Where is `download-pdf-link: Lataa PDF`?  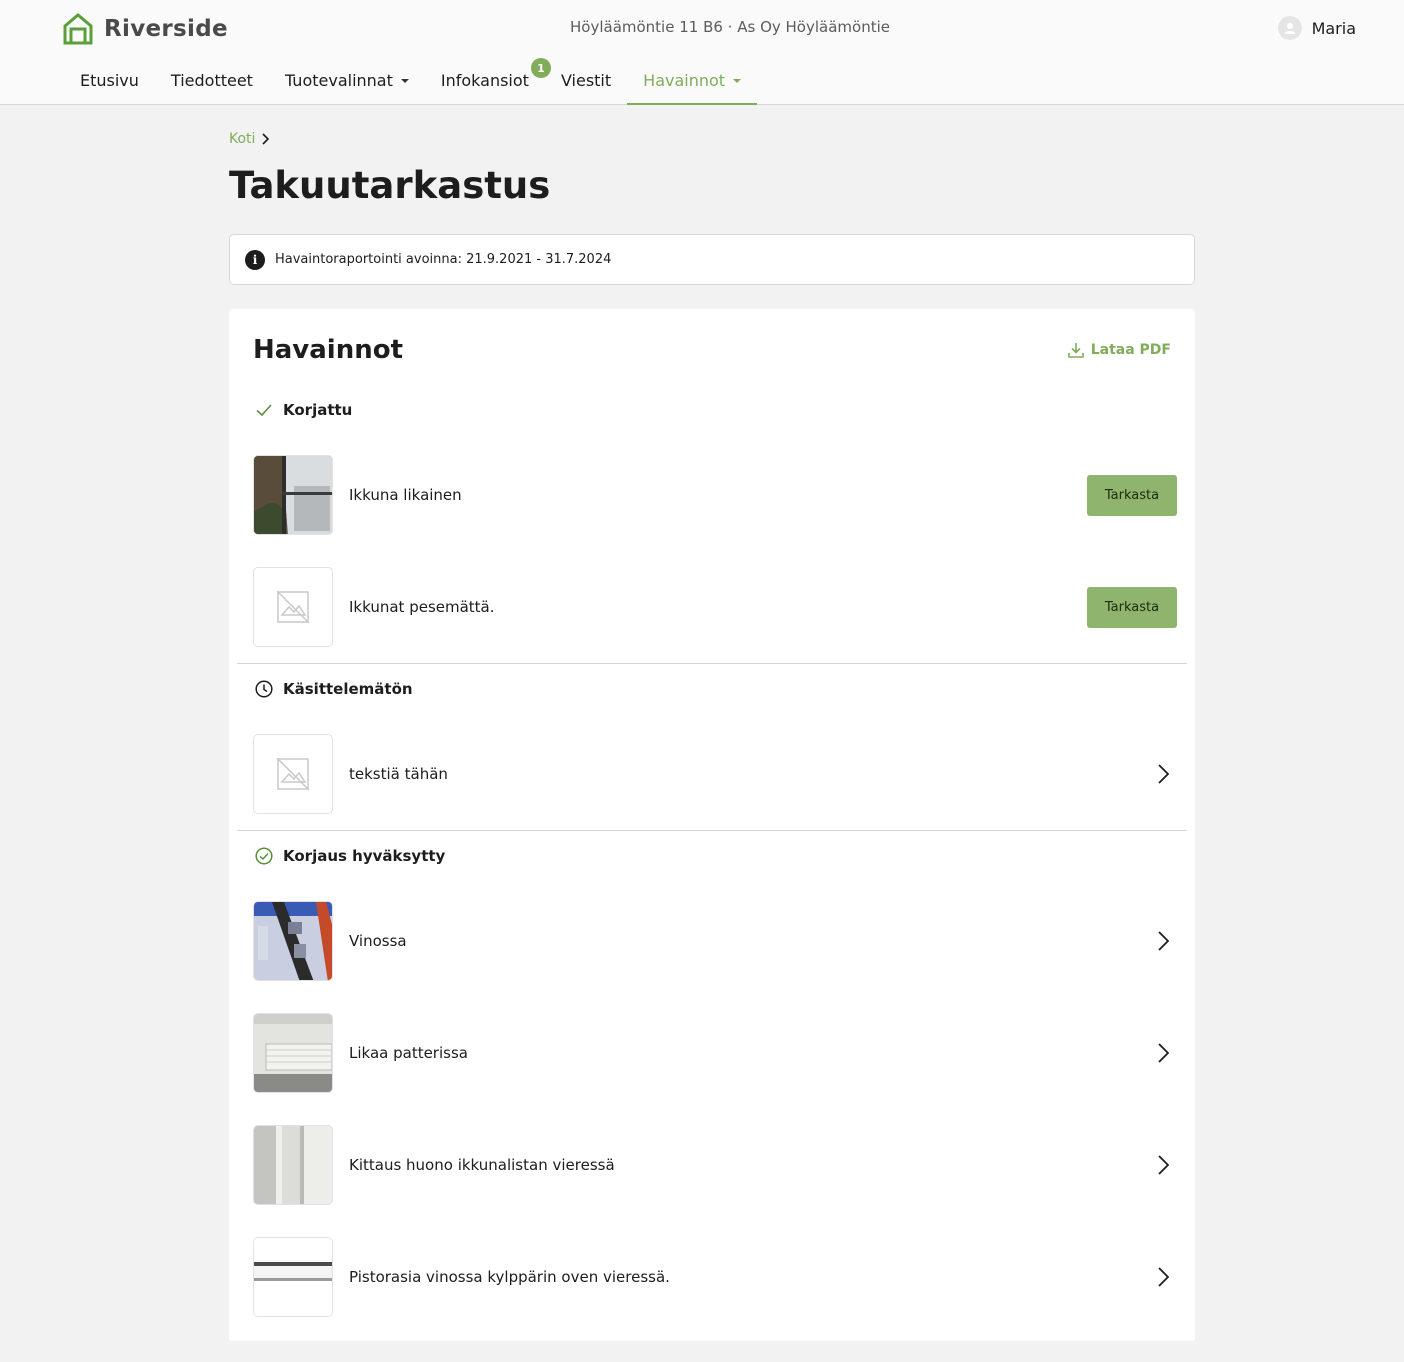
download-pdf-link: Lataa PDF is located at coordinates (1119, 350).